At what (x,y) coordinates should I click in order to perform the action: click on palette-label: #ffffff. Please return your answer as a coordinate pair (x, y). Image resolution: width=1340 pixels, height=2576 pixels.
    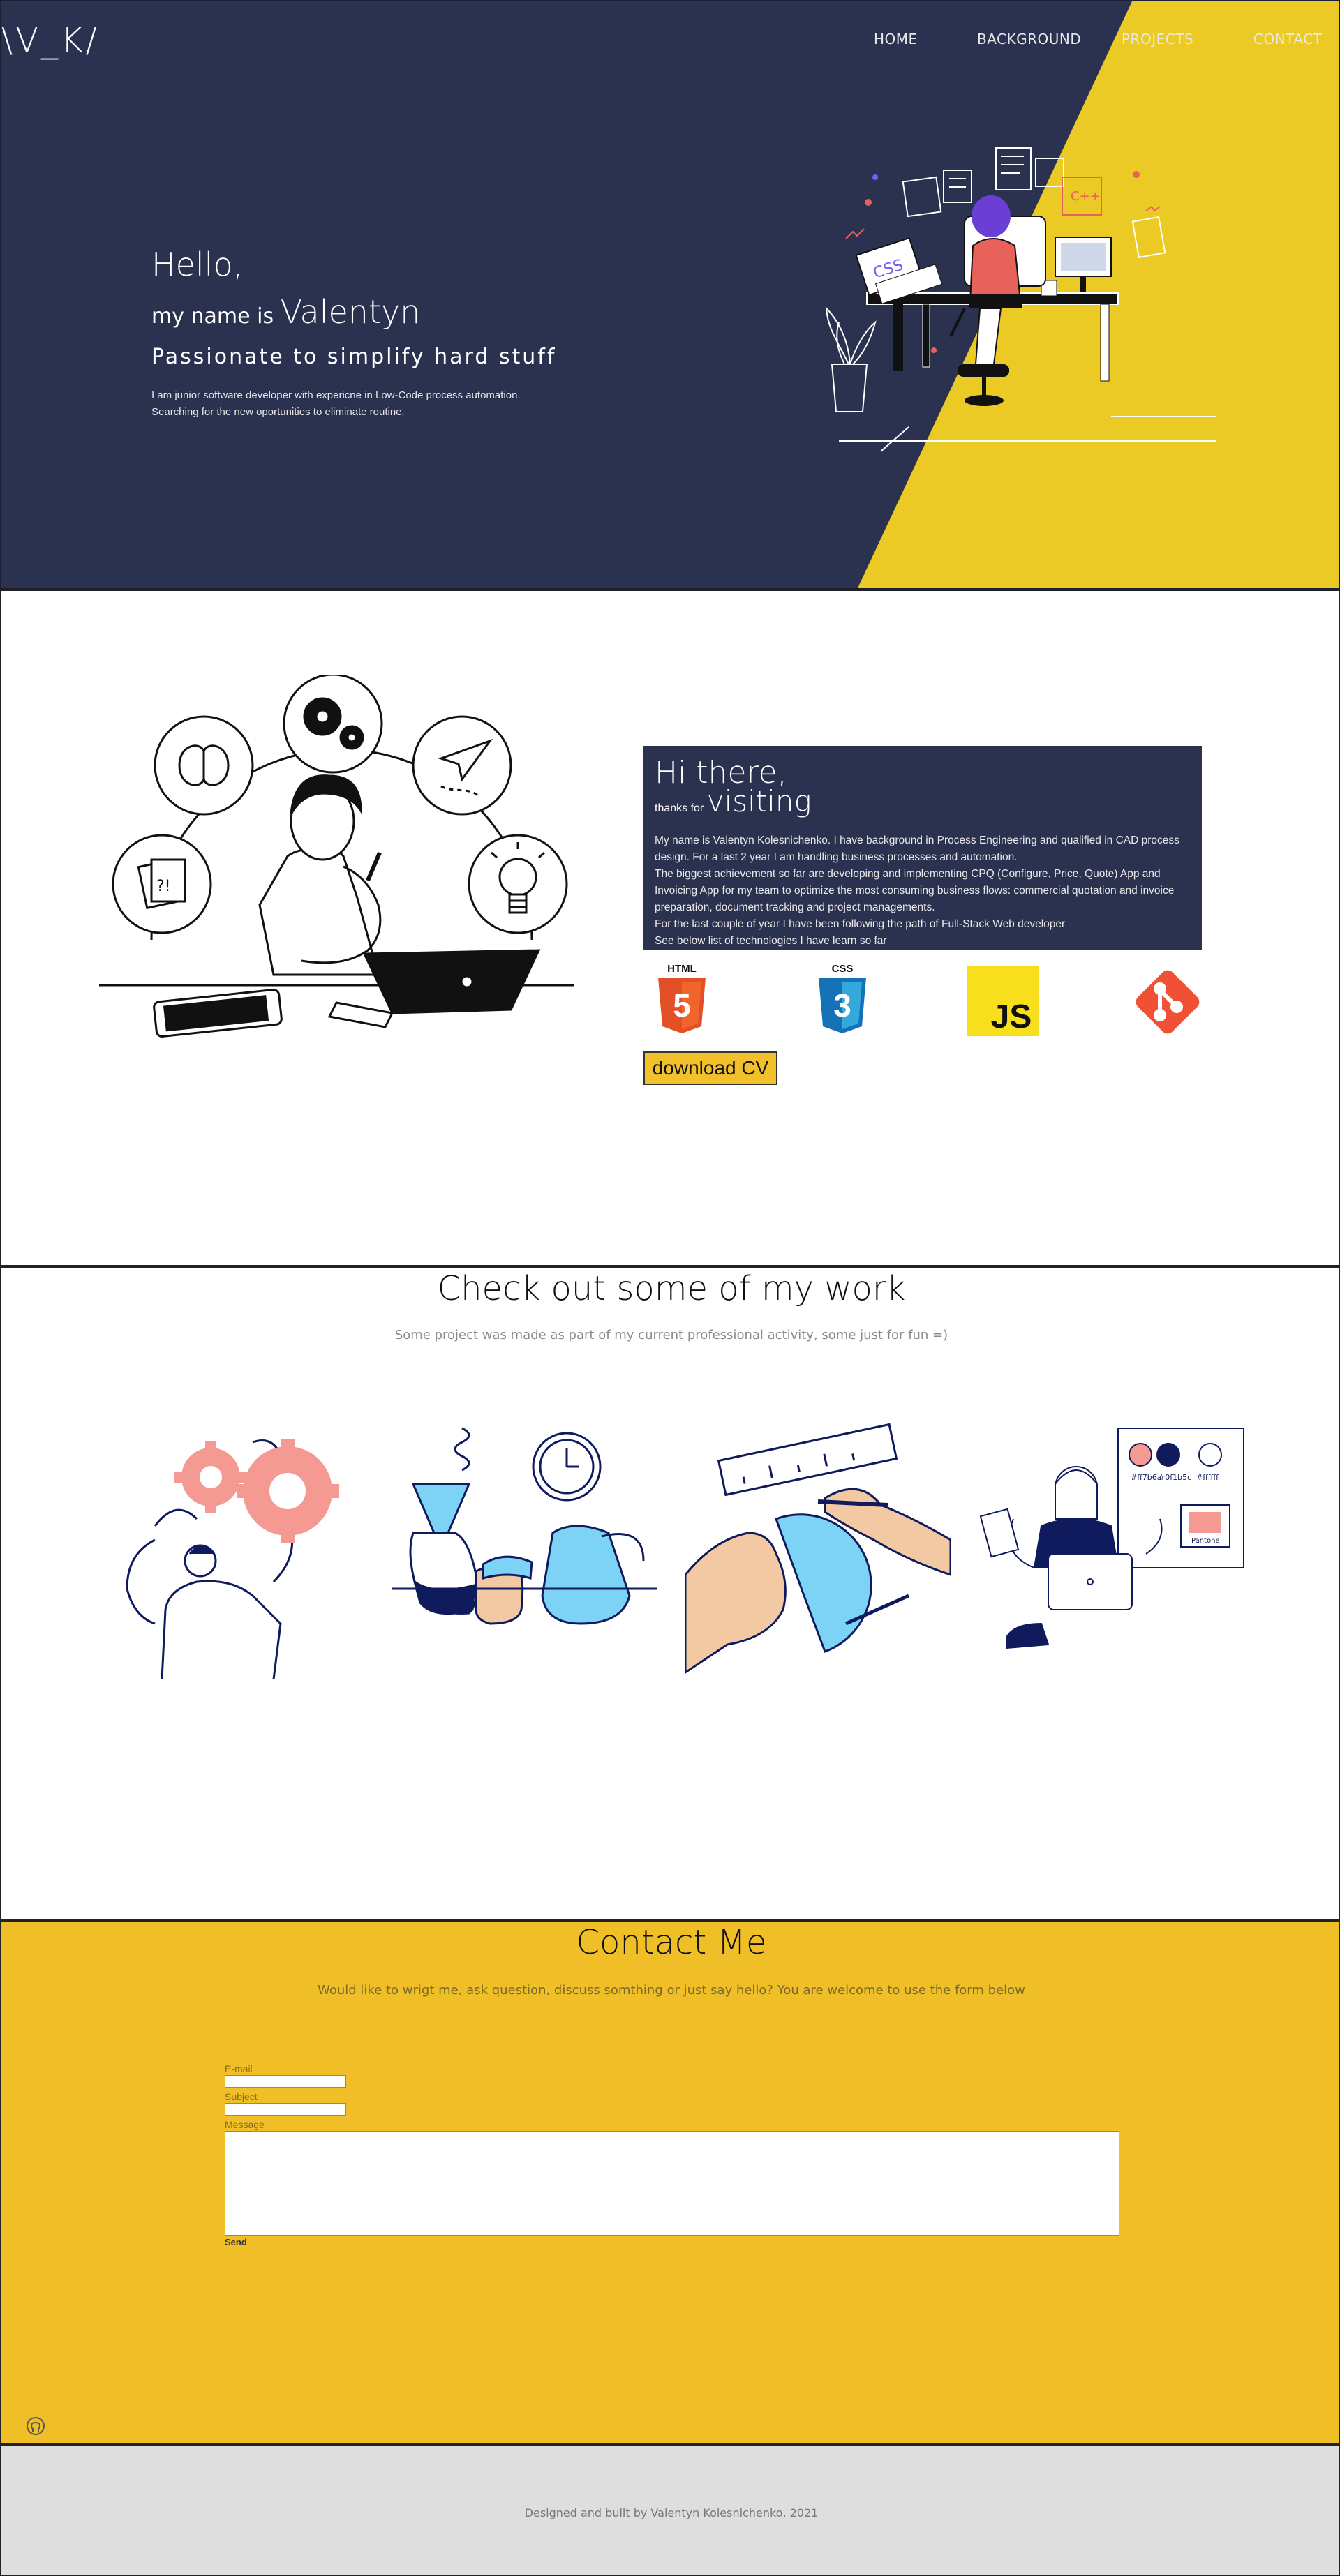
    Looking at the image, I should click on (1207, 1477).